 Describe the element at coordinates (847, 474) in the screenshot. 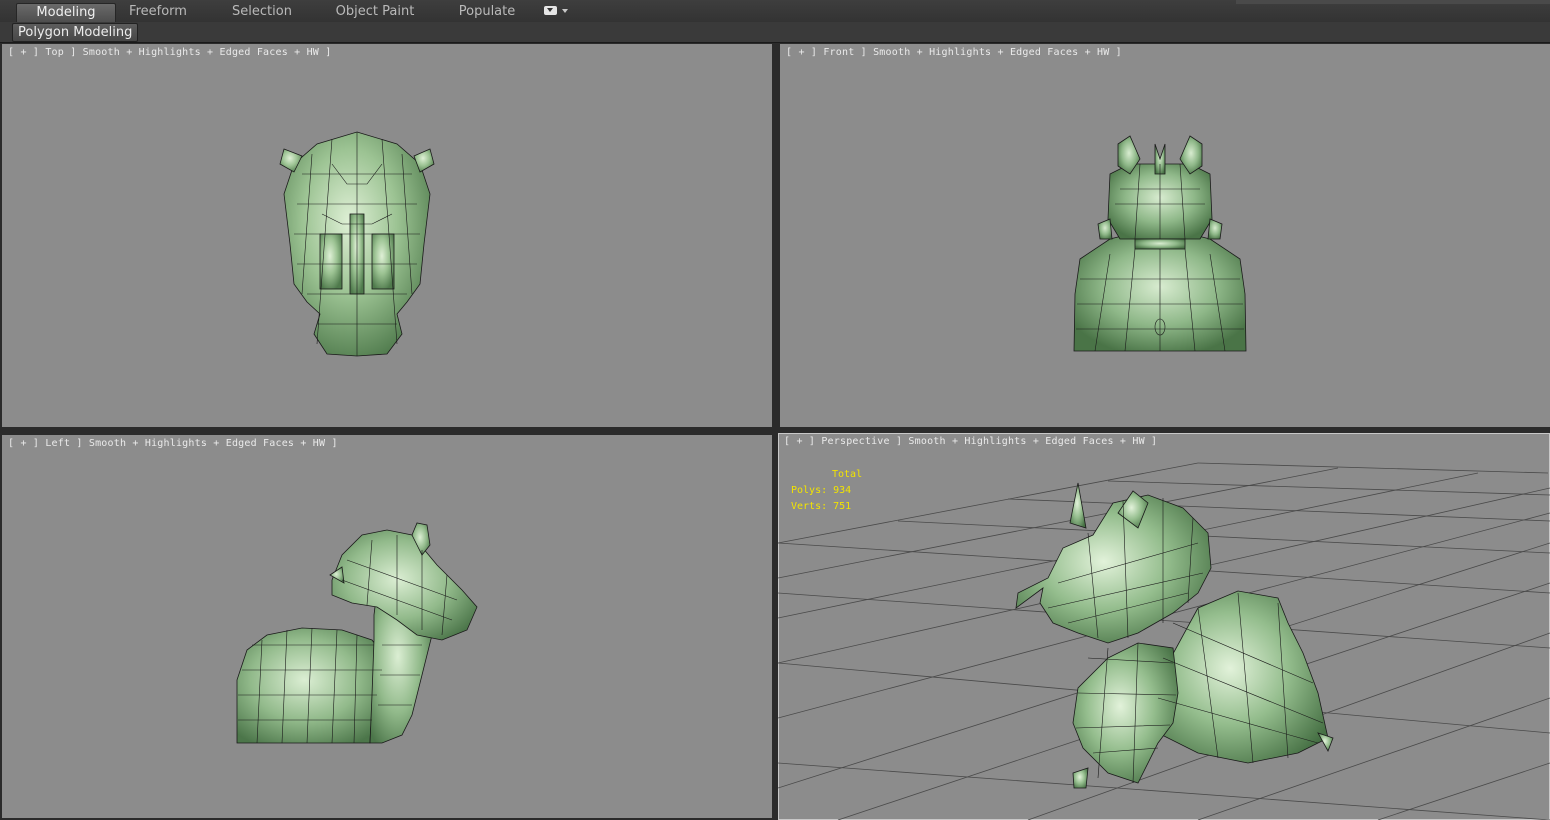

I see `stats-total-label: Total` at that location.